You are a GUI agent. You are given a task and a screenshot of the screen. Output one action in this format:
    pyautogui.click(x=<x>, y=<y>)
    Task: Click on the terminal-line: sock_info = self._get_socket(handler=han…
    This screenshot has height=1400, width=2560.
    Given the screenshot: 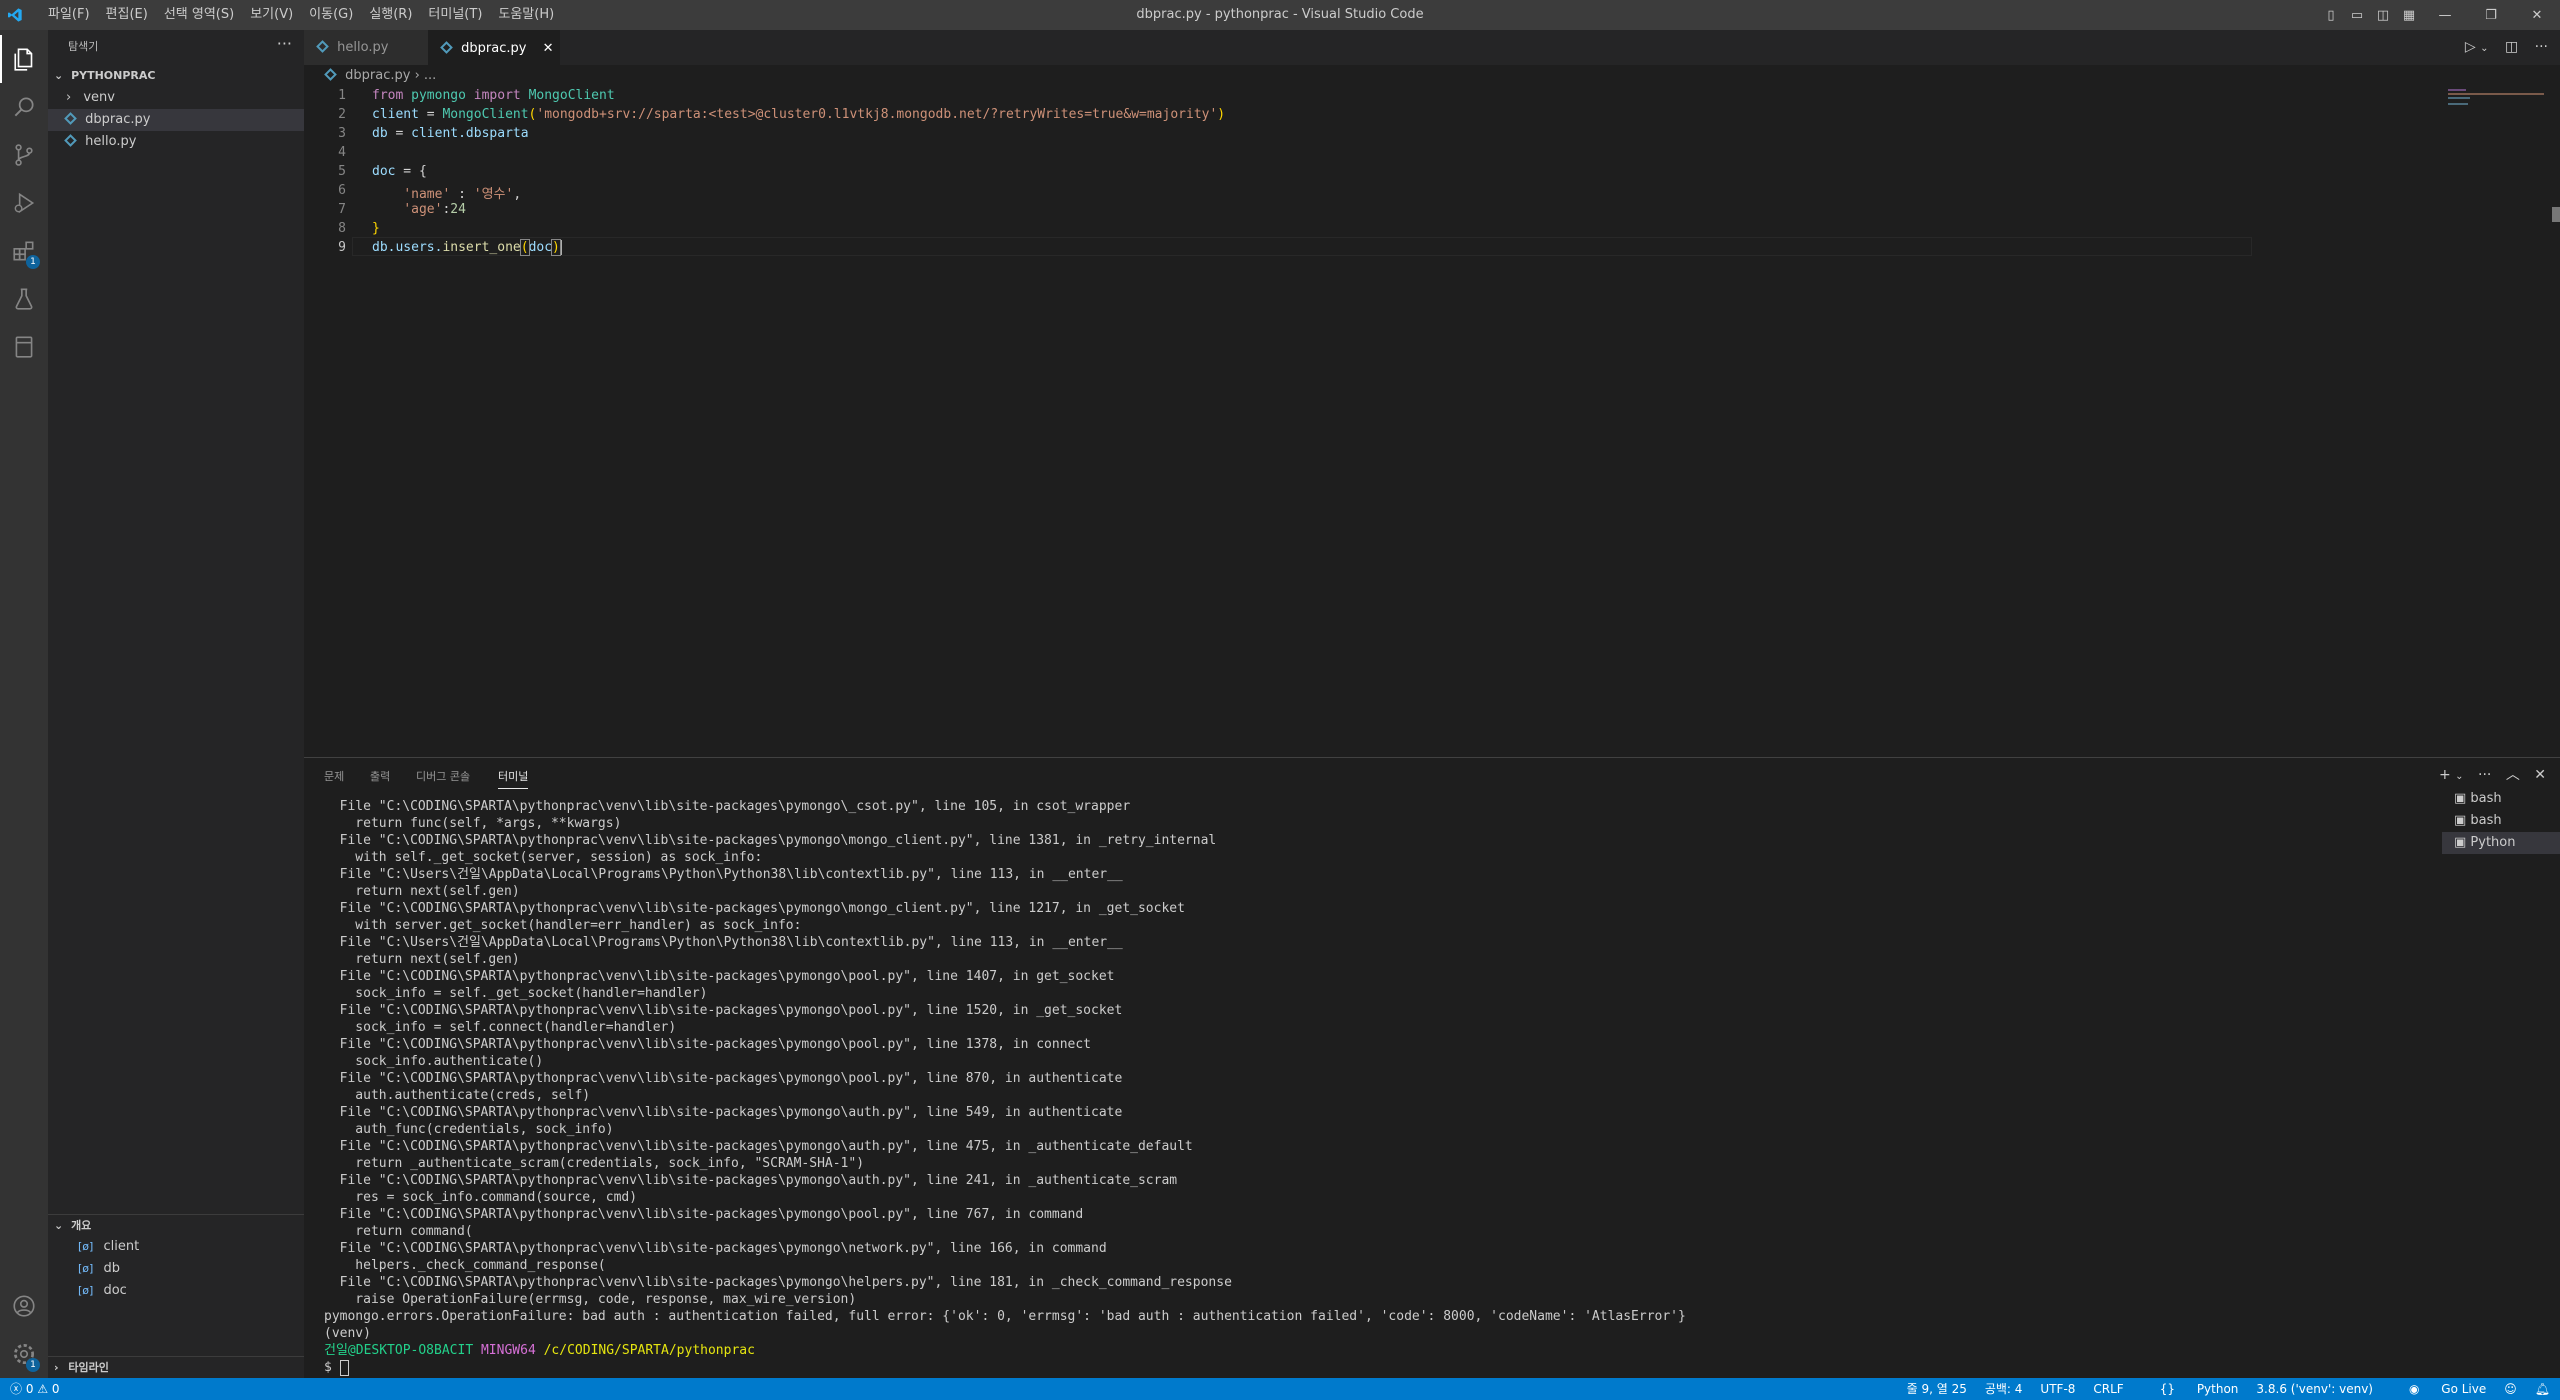 What is the action you would take?
    pyautogui.click(x=516, y=993)
    